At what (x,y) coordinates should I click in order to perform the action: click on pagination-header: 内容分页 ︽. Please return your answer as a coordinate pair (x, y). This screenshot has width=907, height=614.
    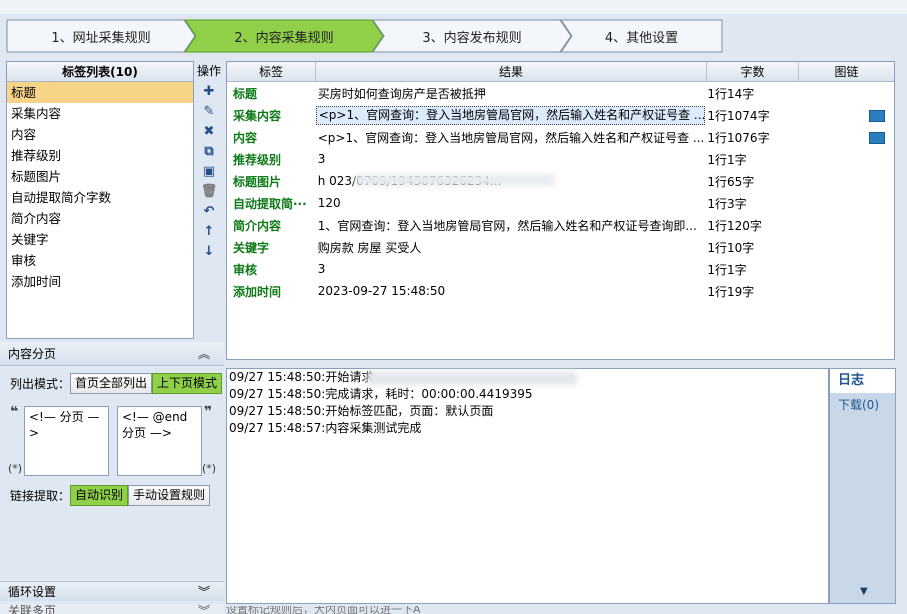
    Looking at the image, I should click on (112, 354).